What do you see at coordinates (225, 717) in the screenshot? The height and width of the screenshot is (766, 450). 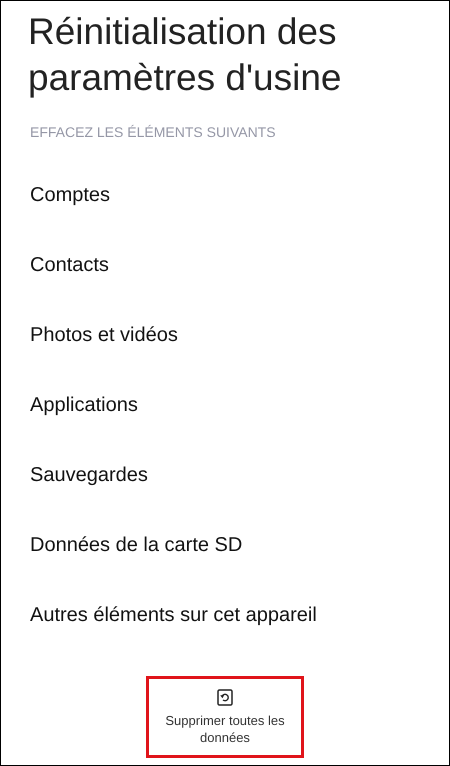 I see `delete-all-button: Supprimer toutes les données` at bounding box center [225, 717].